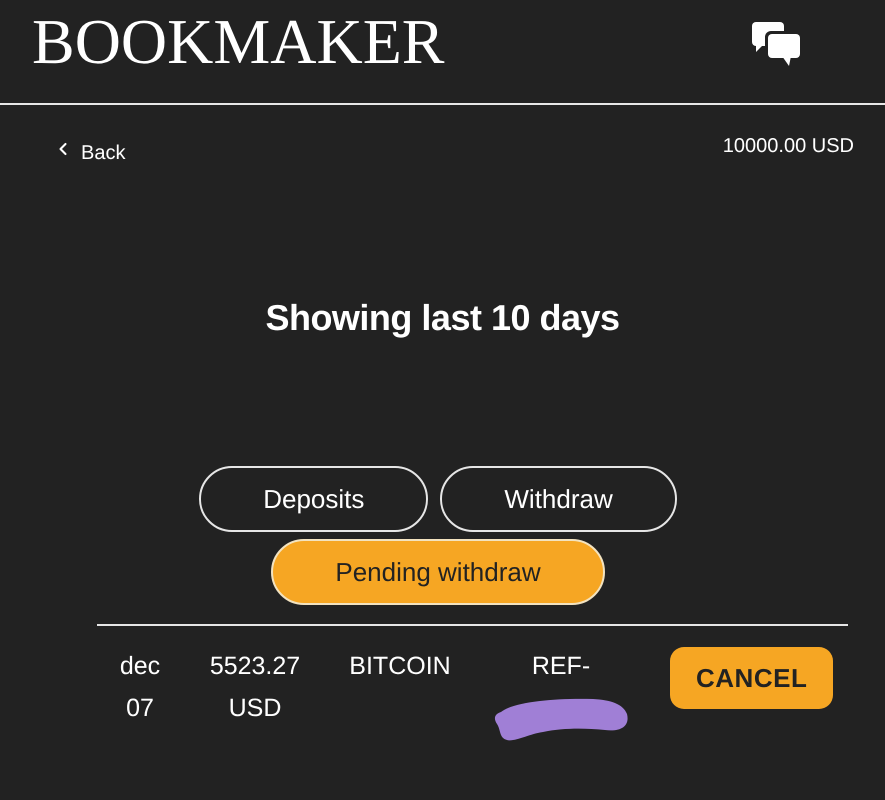 The image size is (885, 800). Describe the element at coordinates (400, 666) in the screenshot. I see `table-cell-text: BITCOIN` at that location.